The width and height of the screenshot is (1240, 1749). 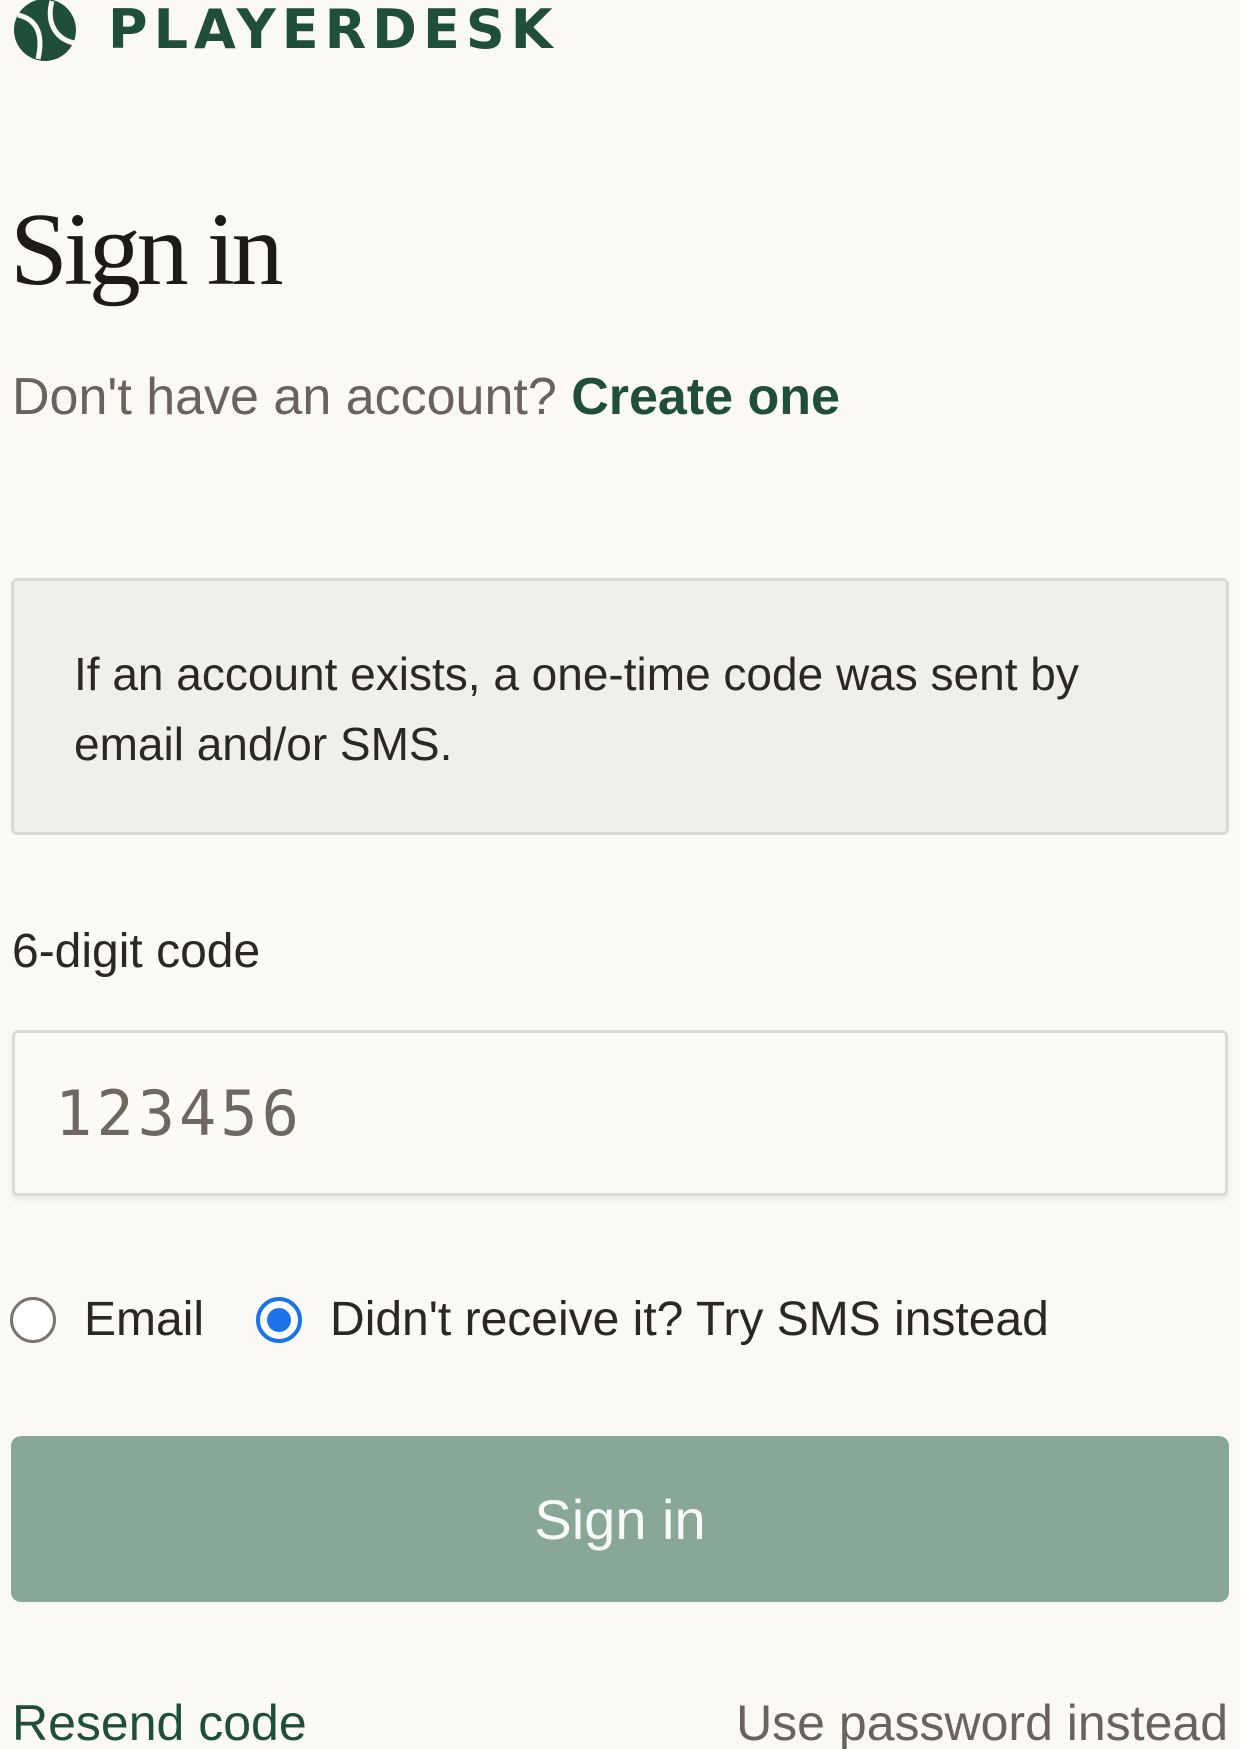 What do you see at coordinates (705, 397) in the screenshot?
I see `create-account-link: Create one` at bounding box center [705, 397].